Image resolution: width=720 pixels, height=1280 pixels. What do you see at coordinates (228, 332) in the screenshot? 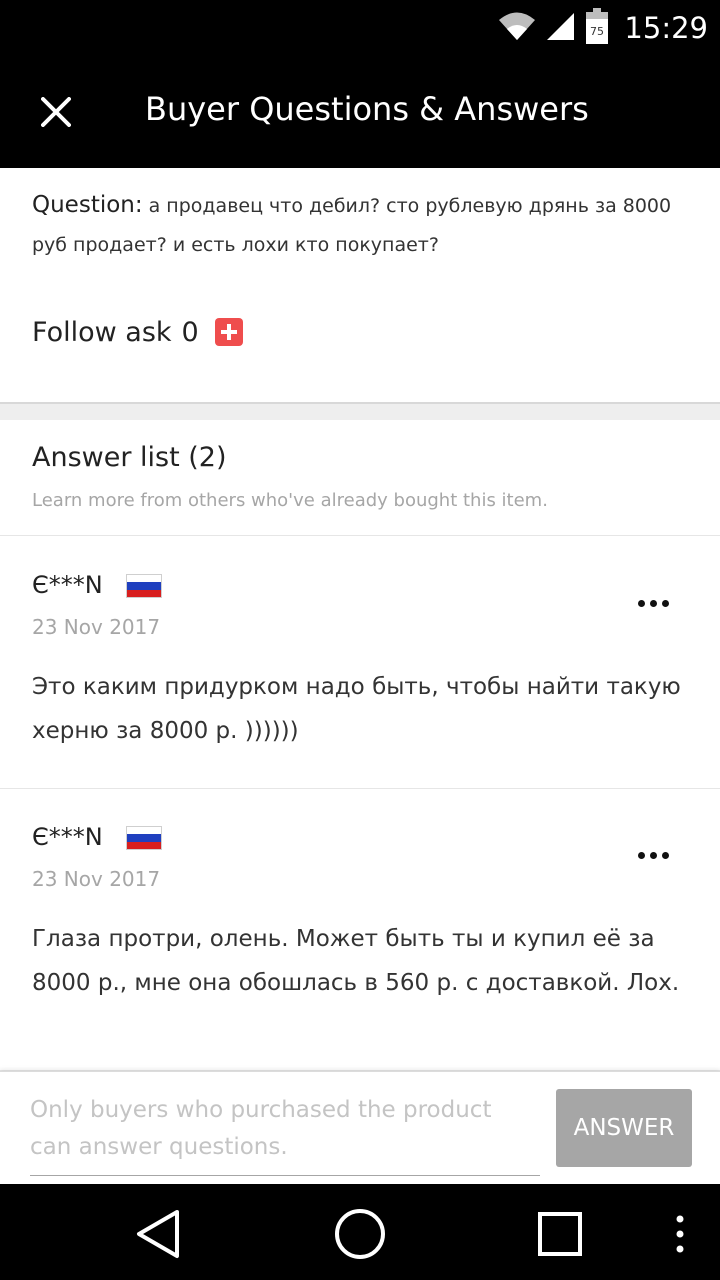
I see `plus-icon` at bounding box center [228, 332].